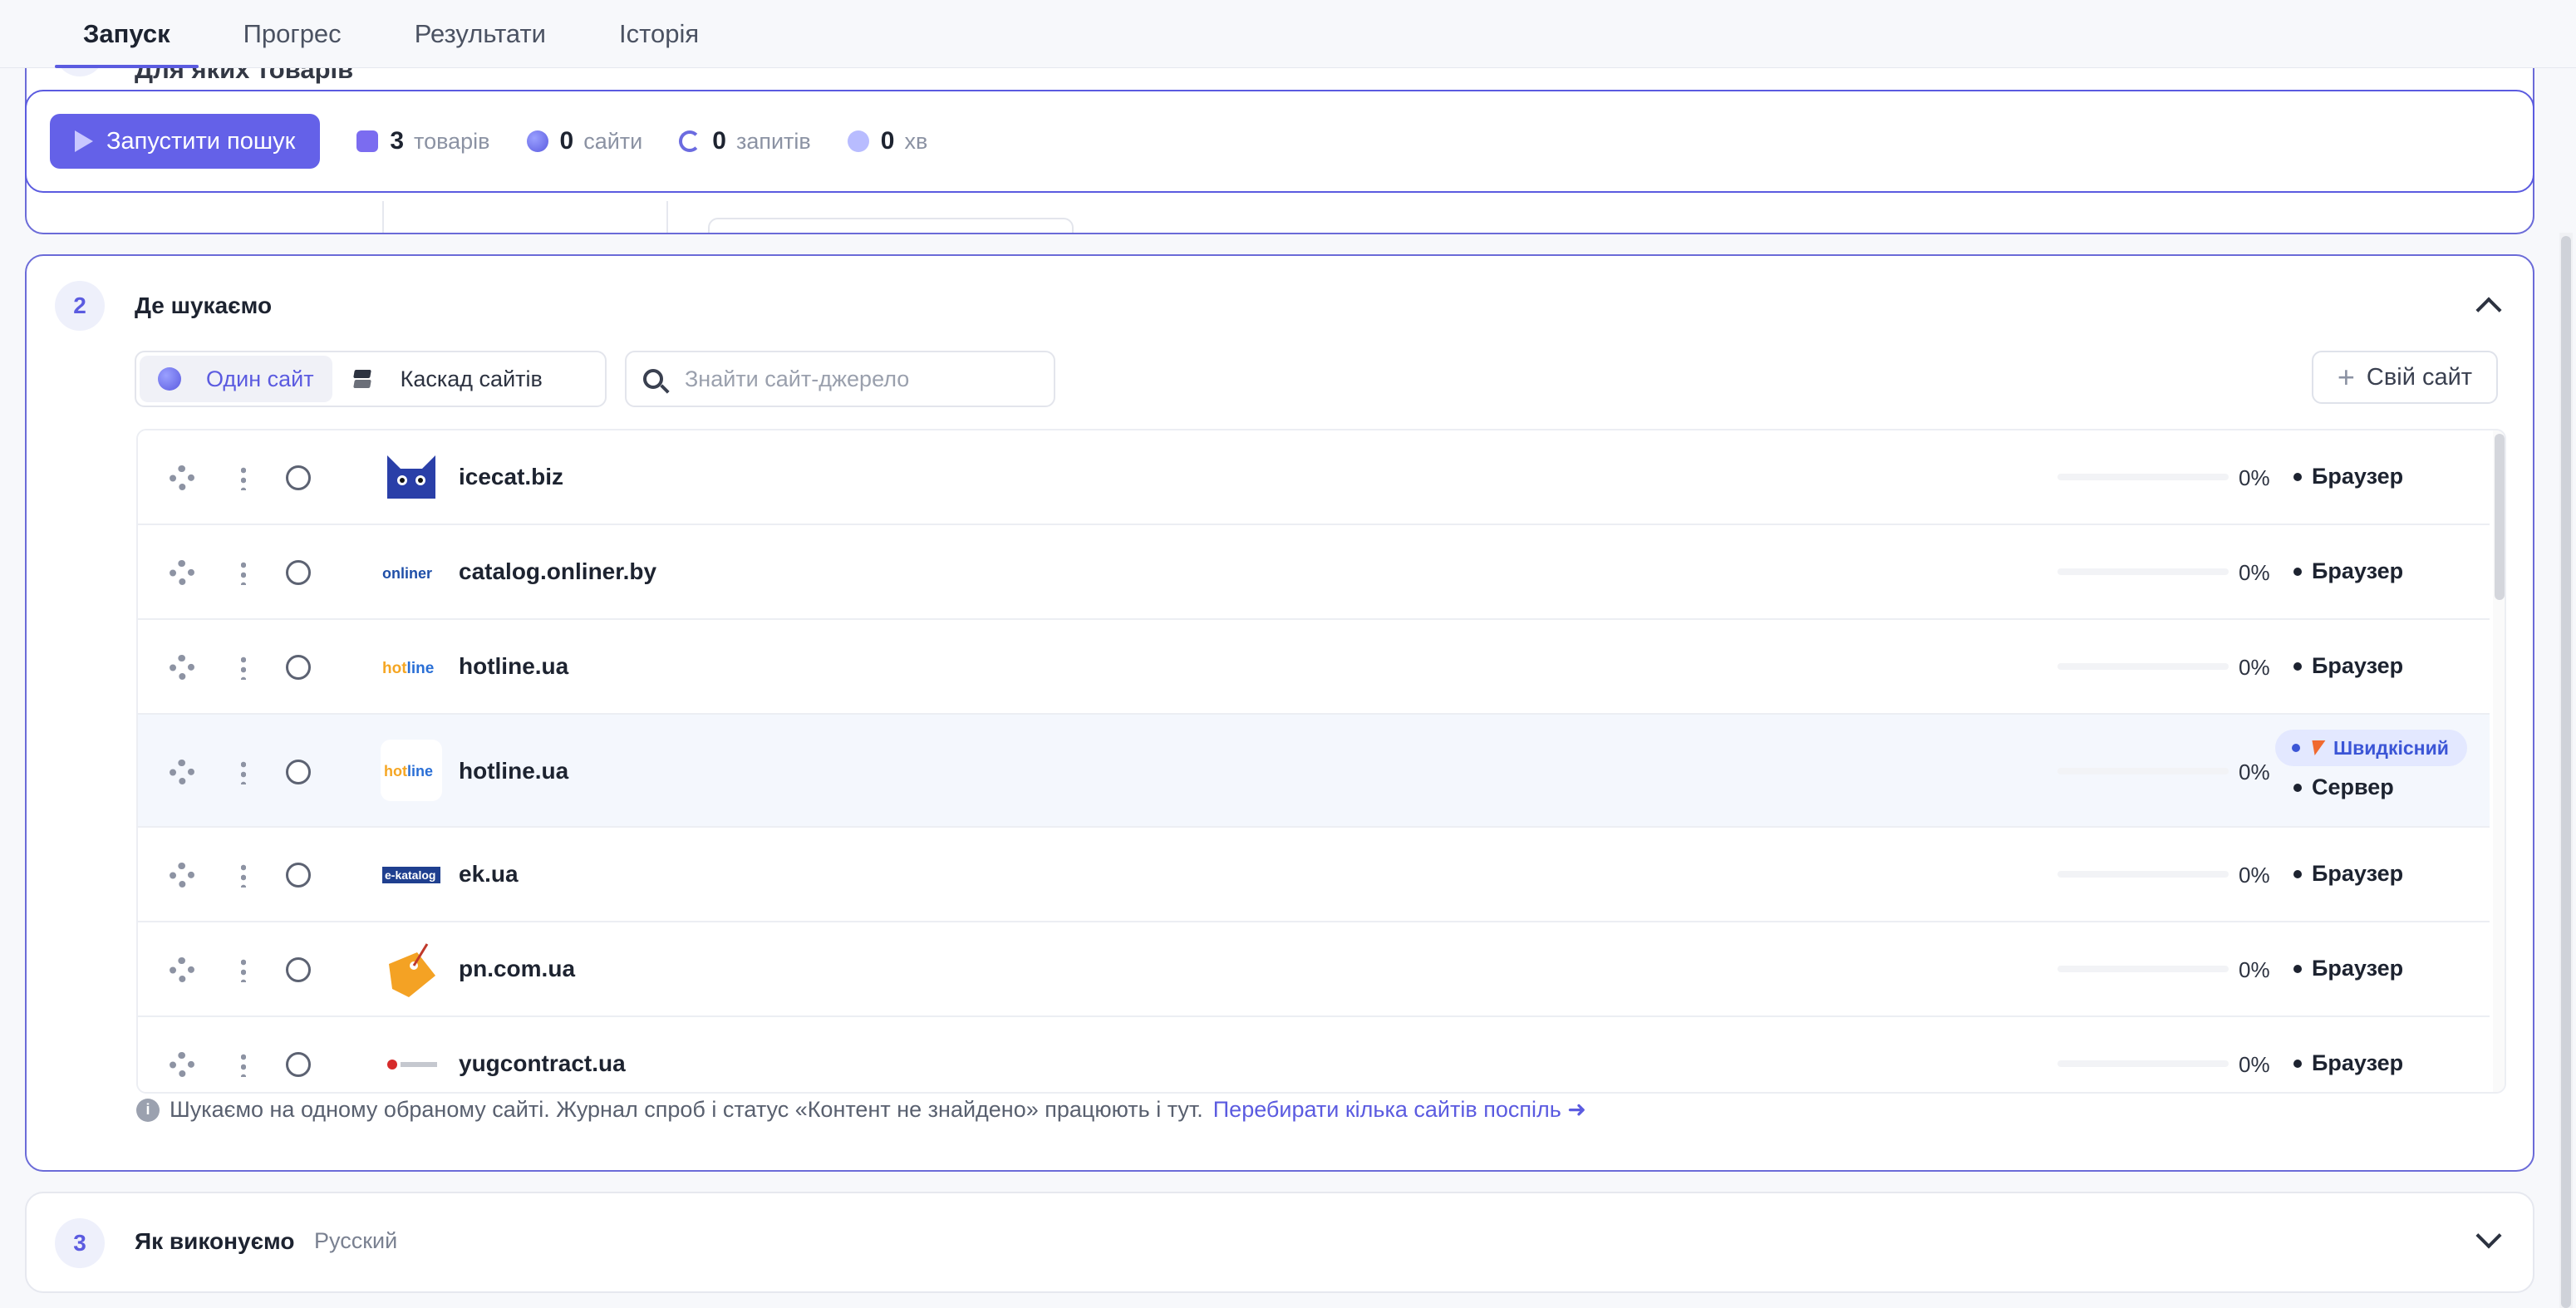 This screenshot has height=1308, width=2576. I want to click on section-title: Де шукаємо, so click(204, 305).